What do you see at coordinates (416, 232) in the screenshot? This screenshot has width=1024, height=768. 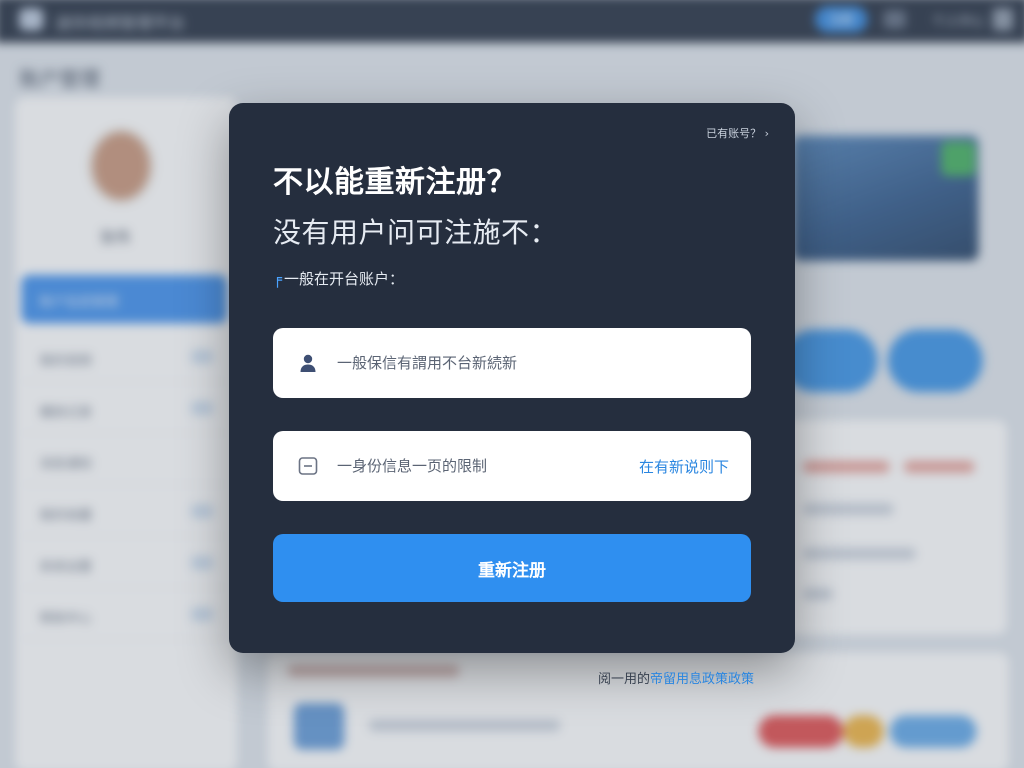 I see `modal-subtitle: 没有用户问可注施不：` at bounding box center [416, 232].